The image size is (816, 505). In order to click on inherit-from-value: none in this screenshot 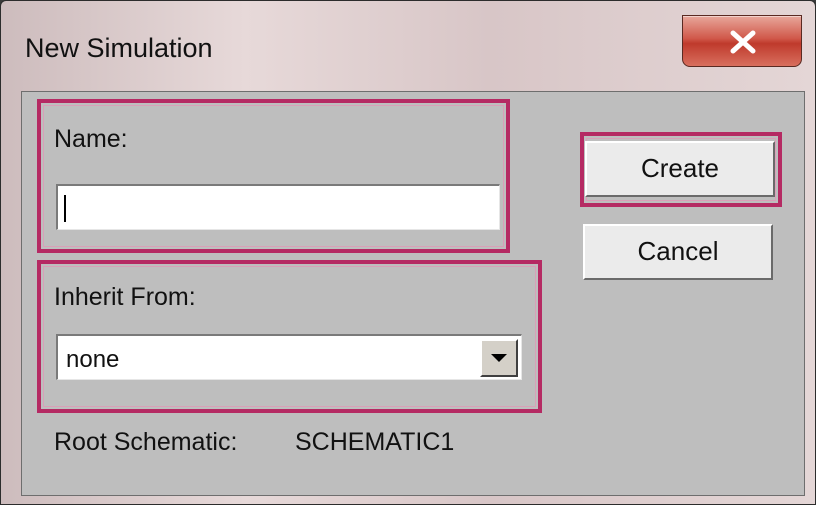, I will do `click(93, 359)`.